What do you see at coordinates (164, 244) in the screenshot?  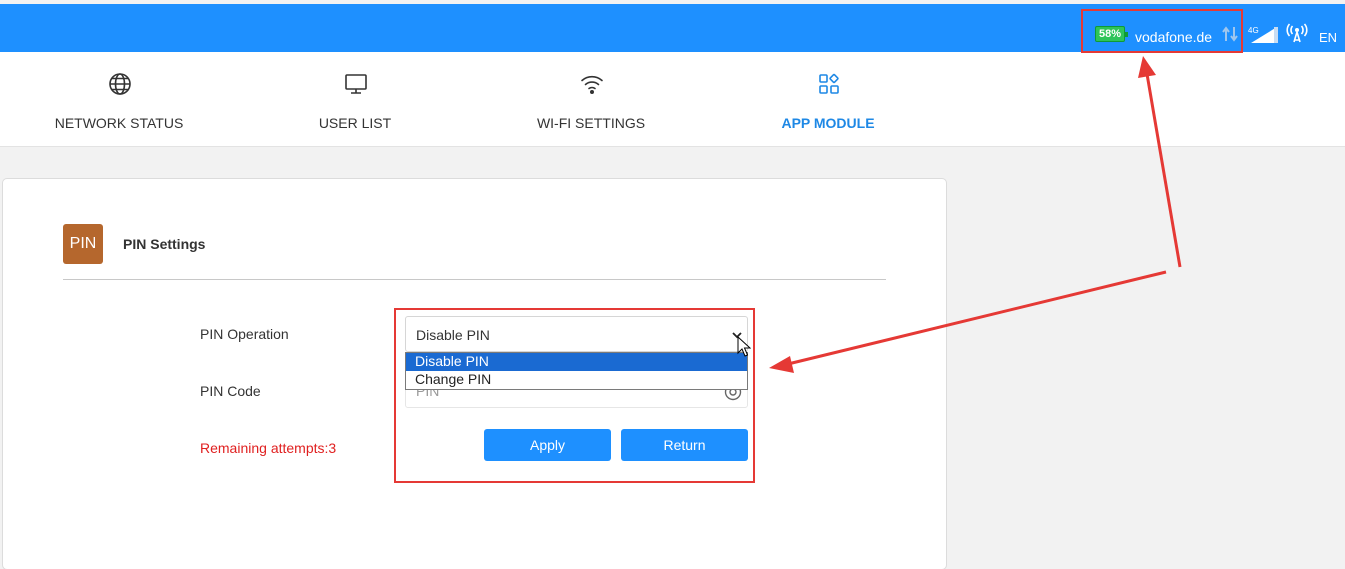 I see `card-title: PIN Settings` at bounding box center [164, 244].